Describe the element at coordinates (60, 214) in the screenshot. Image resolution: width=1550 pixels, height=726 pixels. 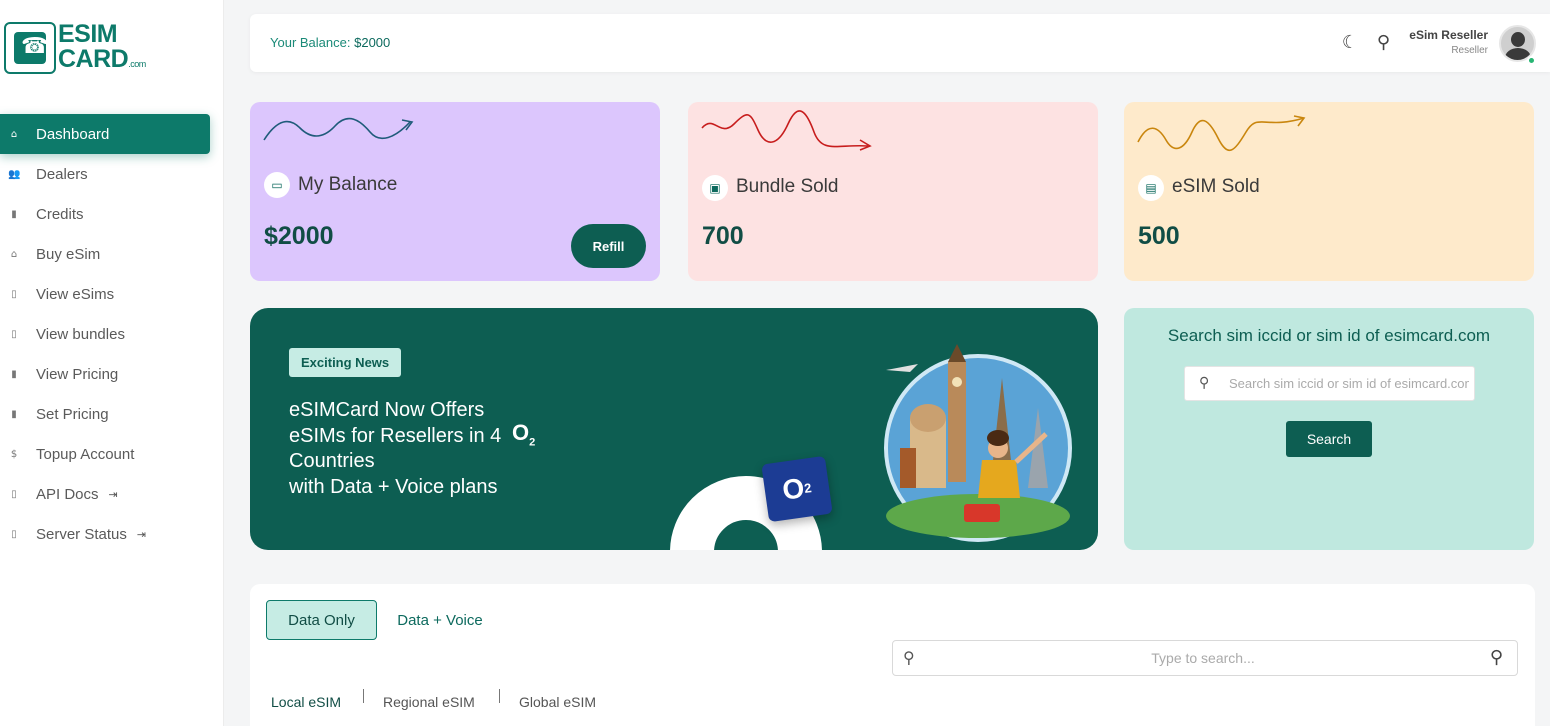
I see `sidebar-item-label: Credits` at that location.